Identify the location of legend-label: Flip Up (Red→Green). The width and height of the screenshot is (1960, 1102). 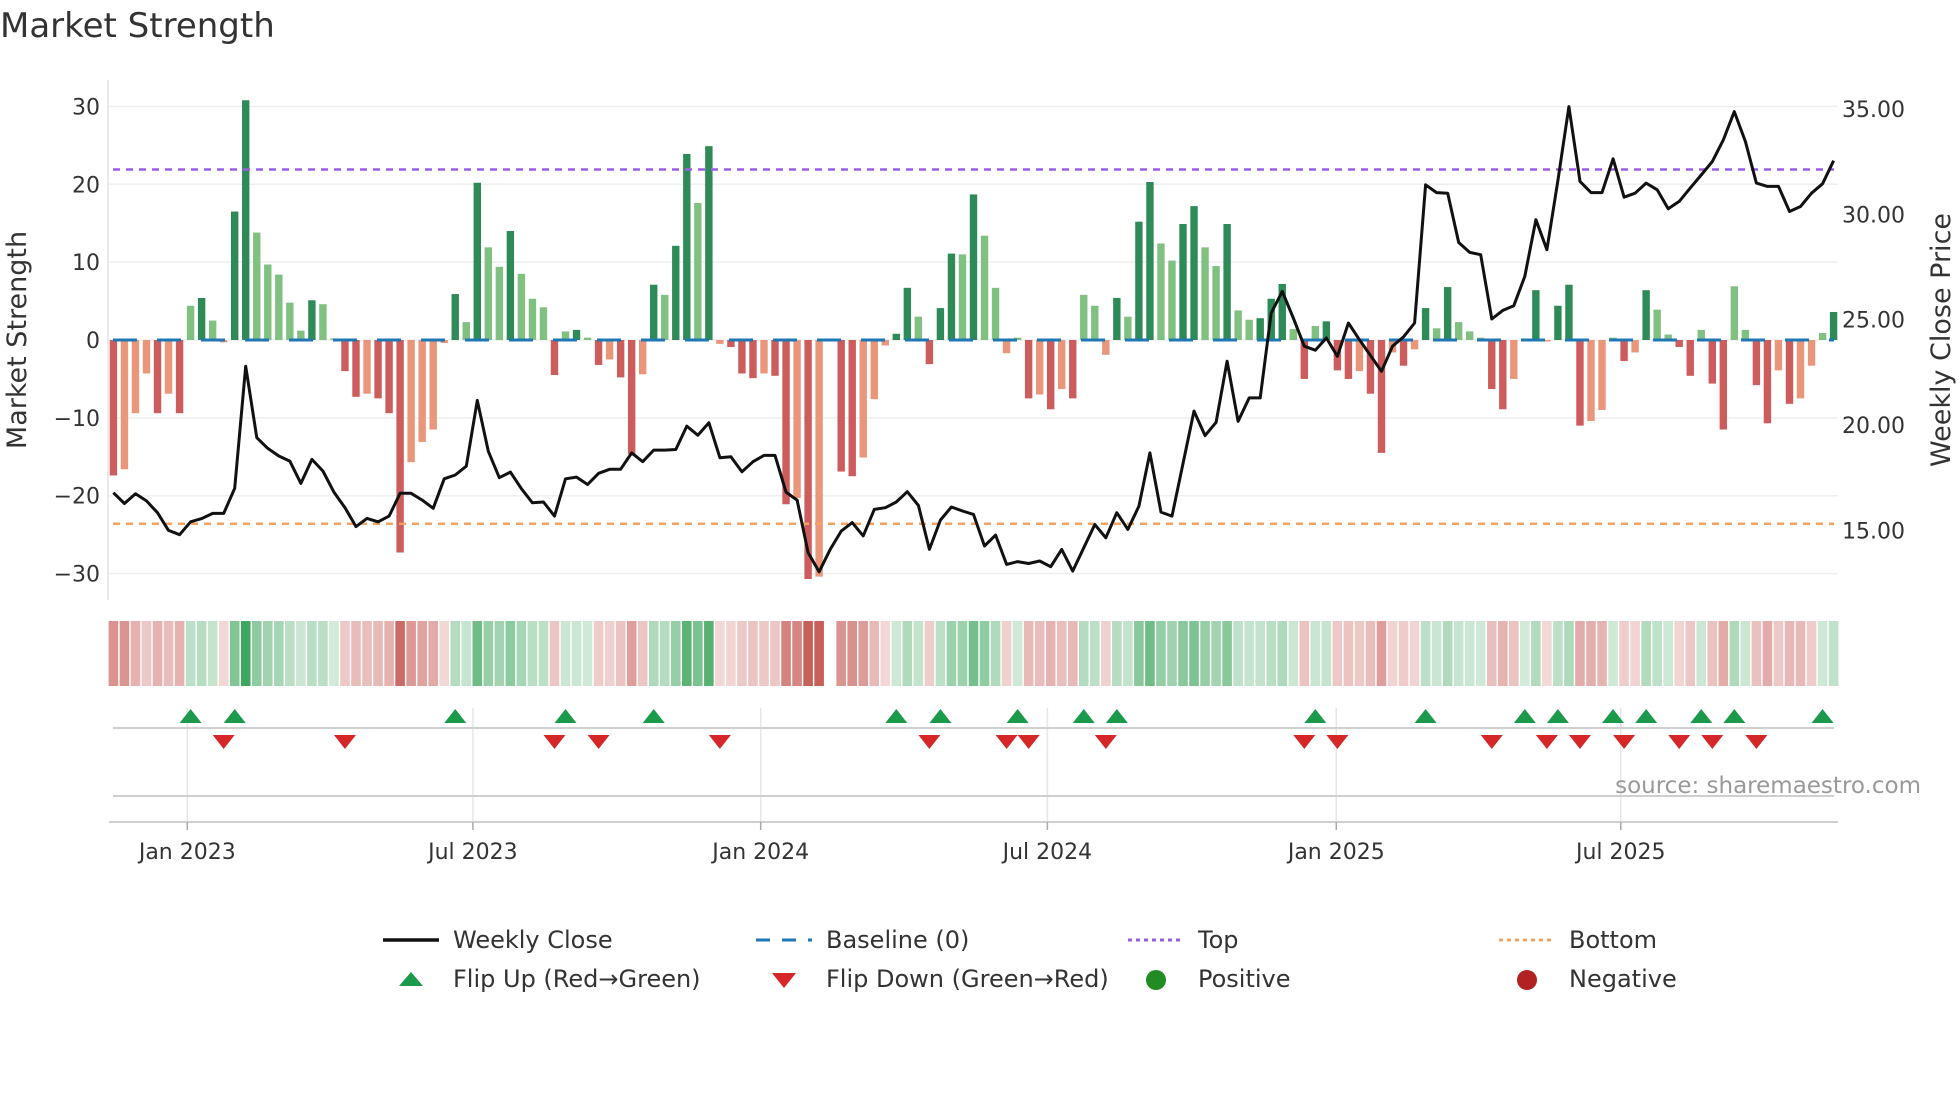
(577, 979).